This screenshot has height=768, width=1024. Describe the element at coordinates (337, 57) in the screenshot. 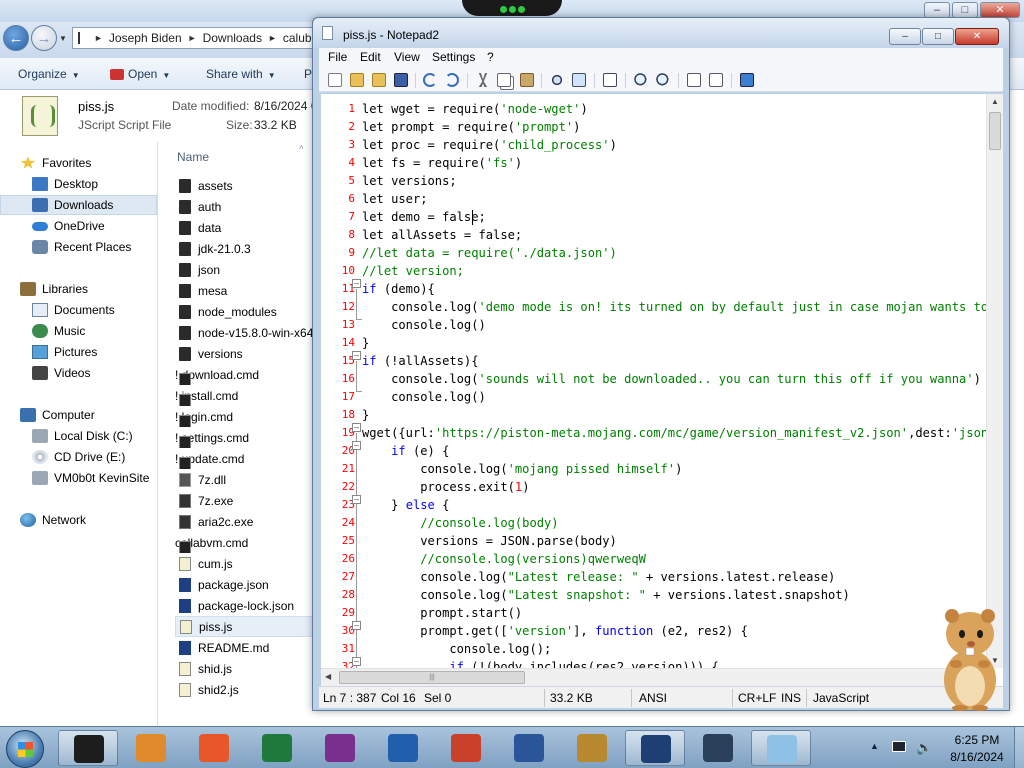

I see `menu-file: File` at that location.